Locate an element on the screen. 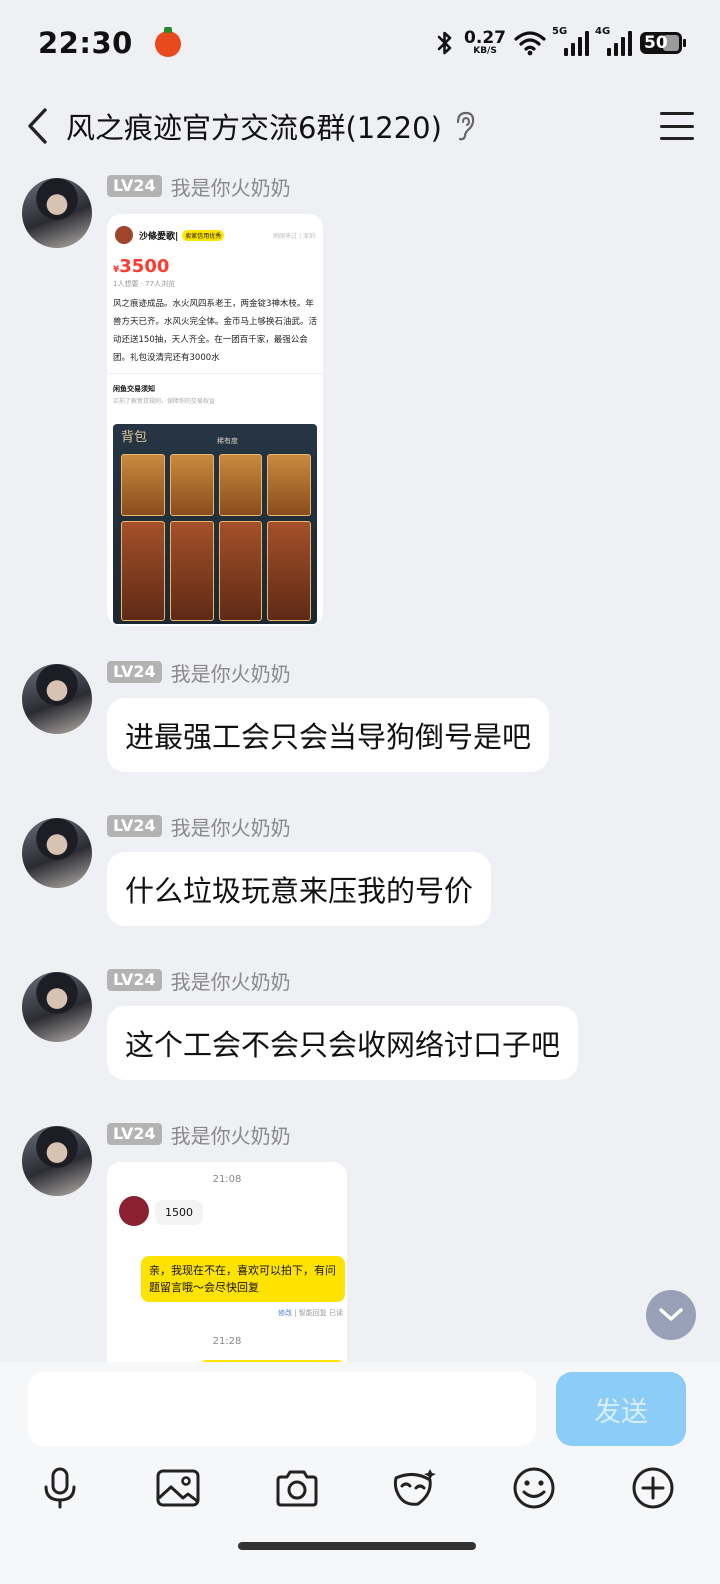 This screenshot has width=720, height=1584. chevron-down-icon is located at coordinates (671, 1314).